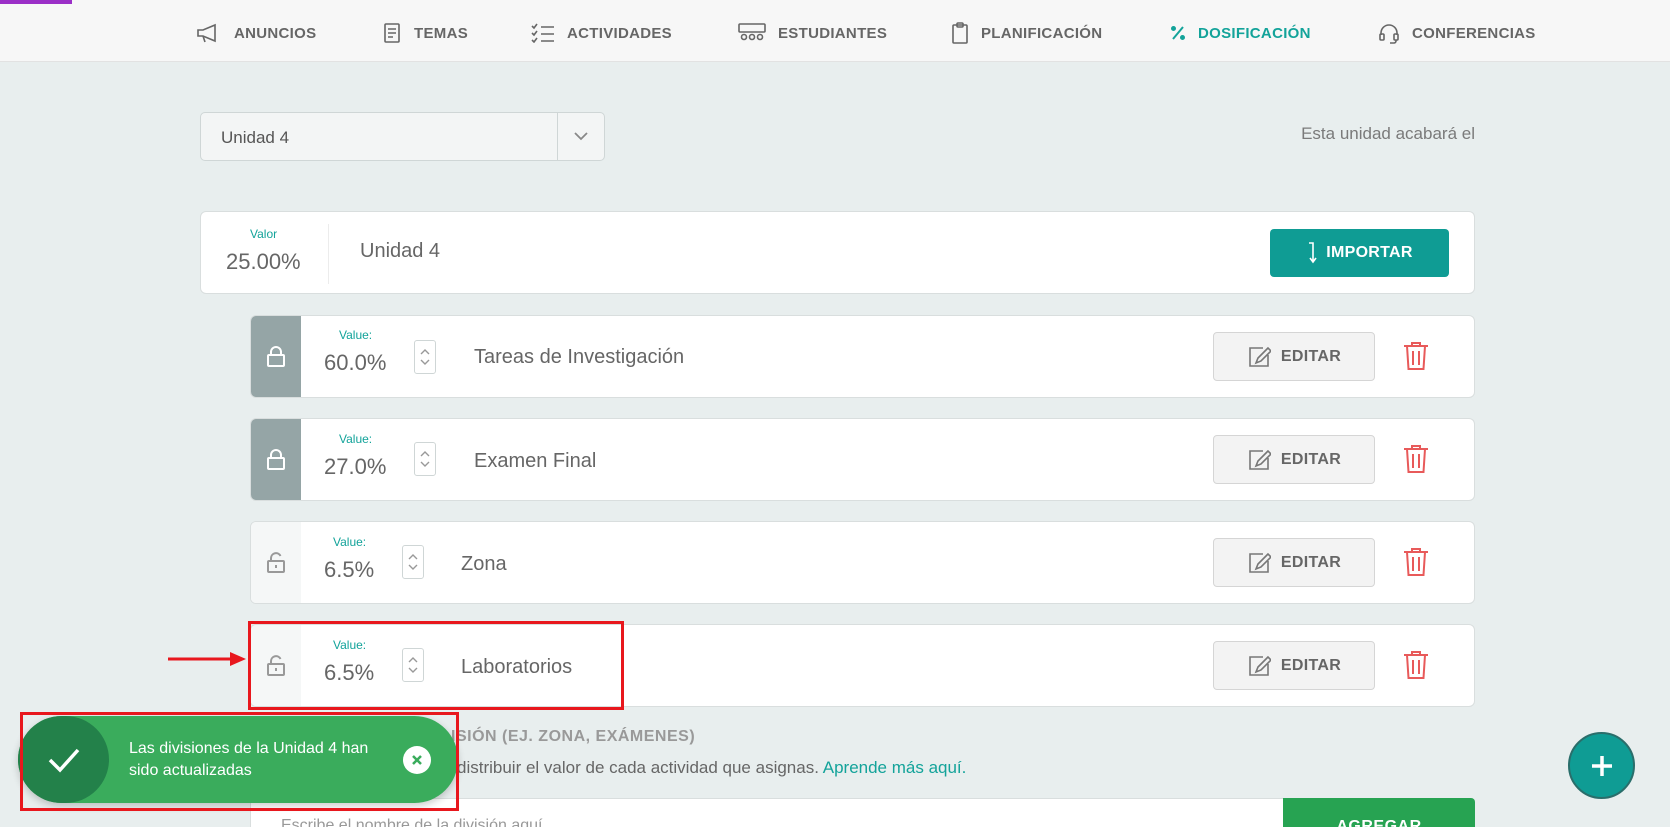 The image size is (1670, 827). What do you see at coordinates (402, 136) in the screenshot?
I see `unit-select: Unidad 4` at bounding box center [402, 136].